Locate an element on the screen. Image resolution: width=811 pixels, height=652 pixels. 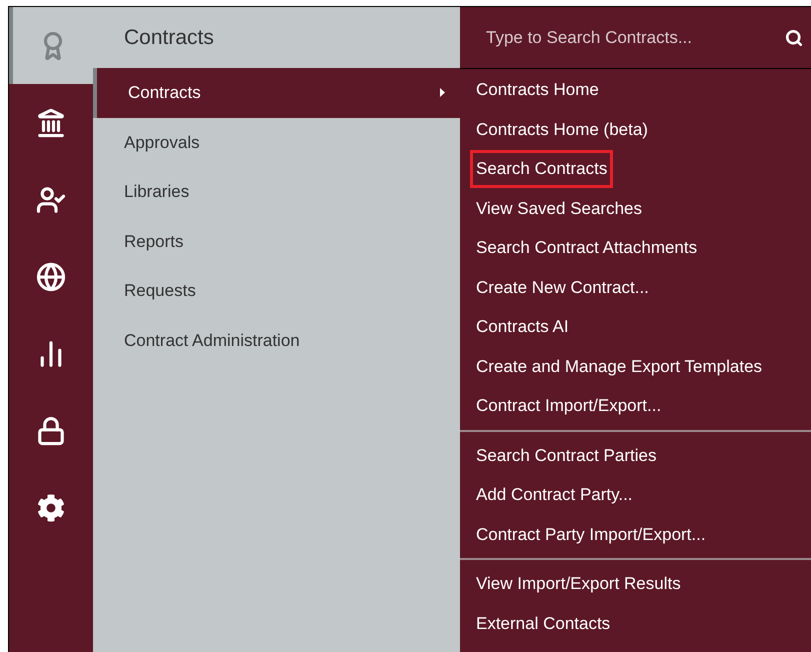
menu-item: Reports is located at coordinates (276, 241).